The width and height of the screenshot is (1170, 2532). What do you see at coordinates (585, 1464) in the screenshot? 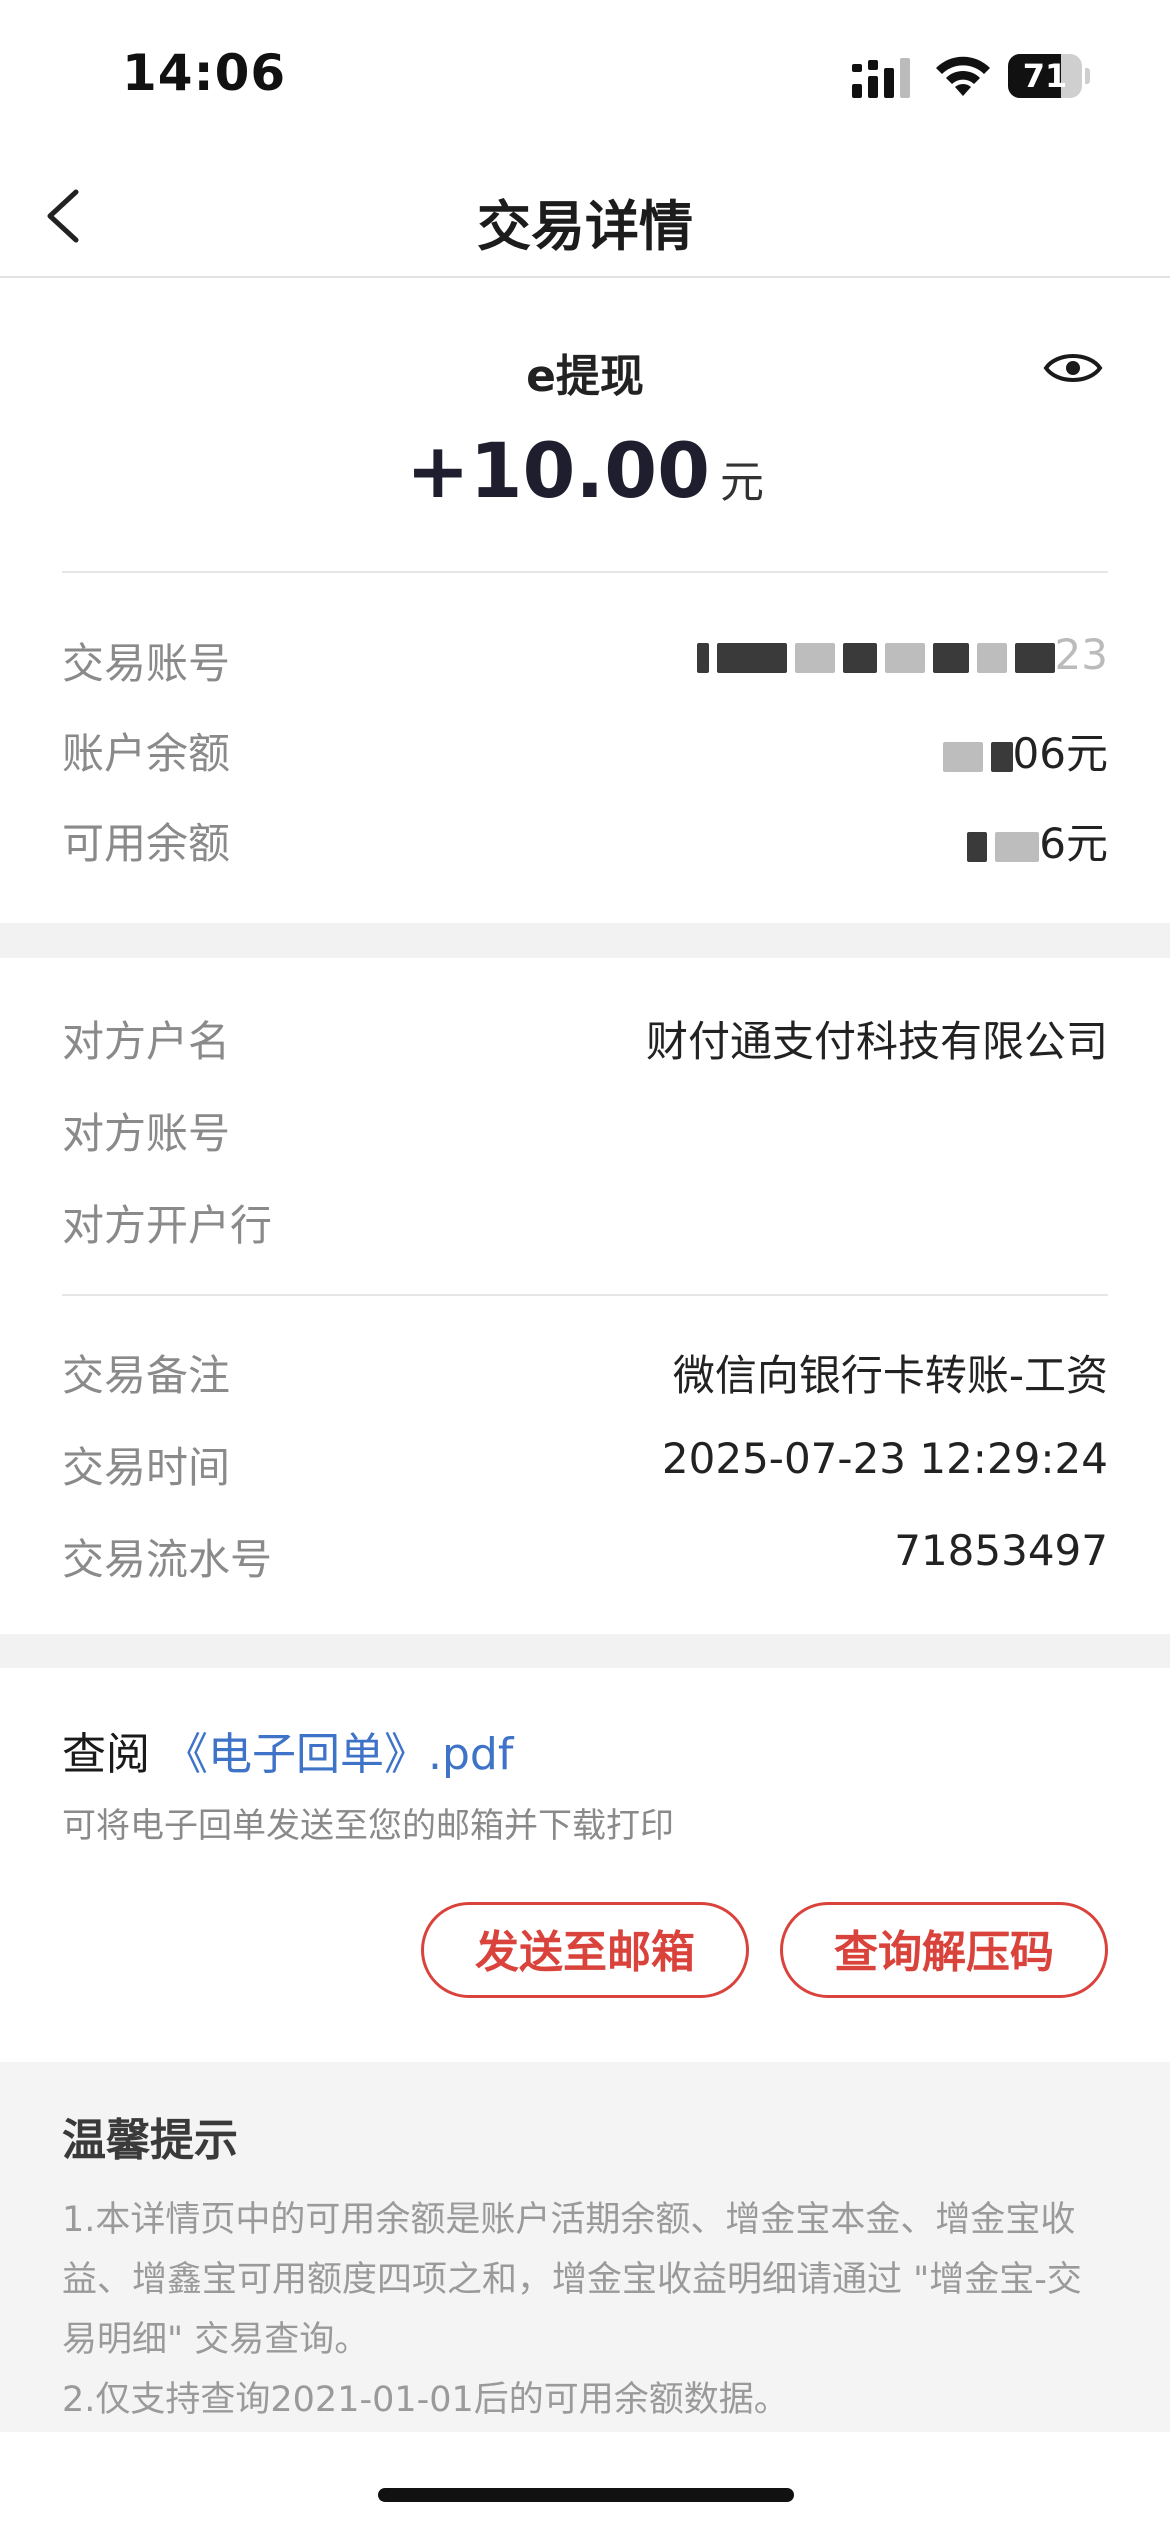
I see `row-transaction-time: 交易时间 2025-07-23 12:29:24` at bounding box center [585, 1464].